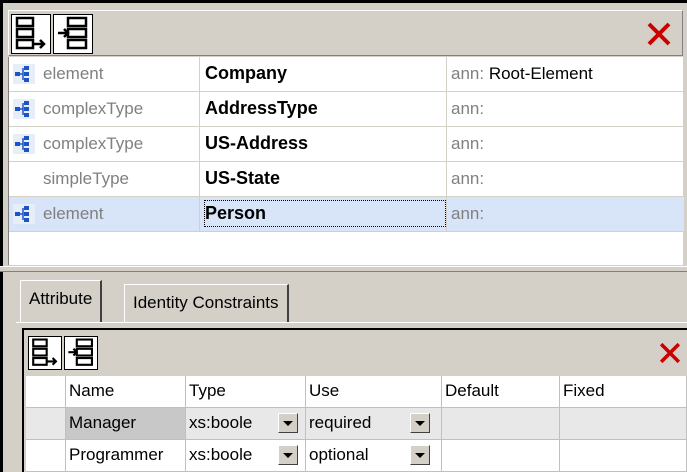 Image resolution: width=687 pixels, height=472 pixels. I want to click on schema-component-row: element Company ann: Root-Element, so click(346, 74).